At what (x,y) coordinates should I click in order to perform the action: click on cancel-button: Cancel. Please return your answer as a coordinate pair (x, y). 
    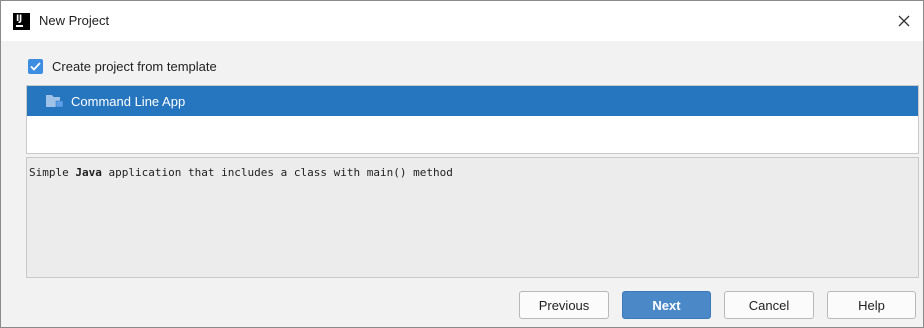
    Looking at the image, I should click on (769, 305).